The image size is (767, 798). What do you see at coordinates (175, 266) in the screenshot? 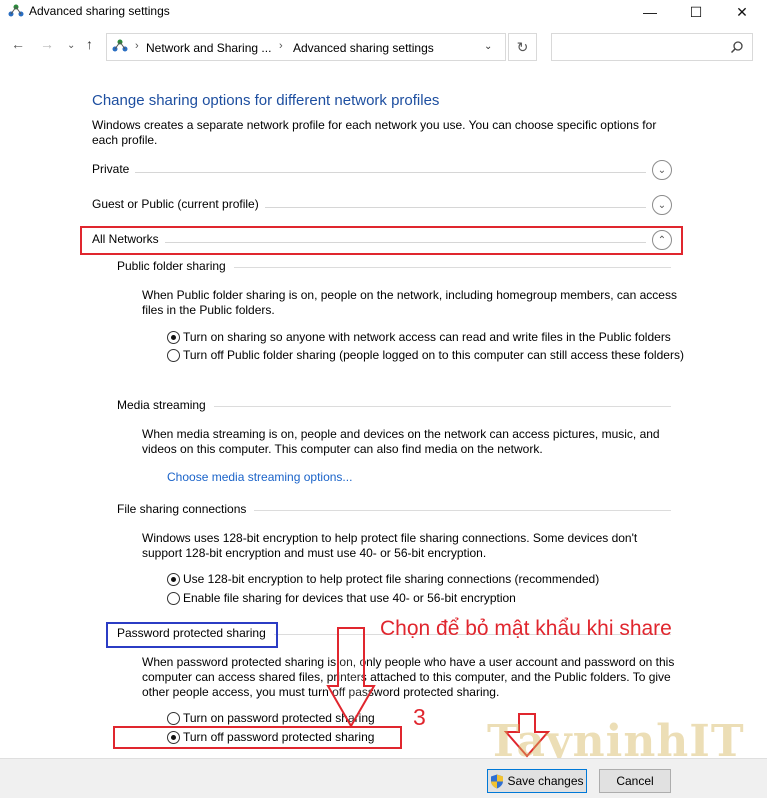
I see `section-heading: Public folder sharing` at bounding box center [175, 266].